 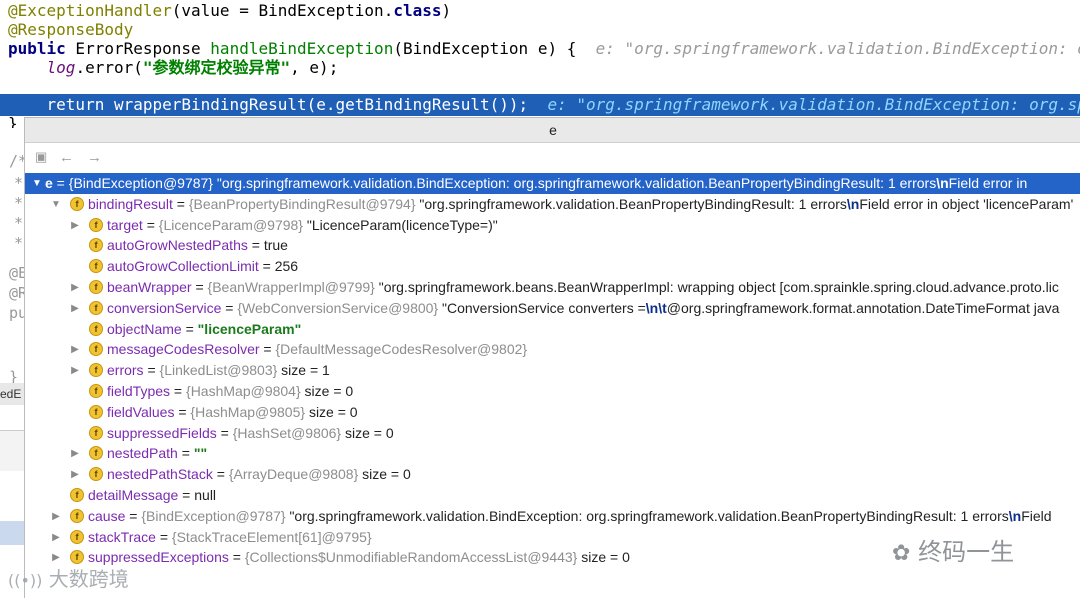 What do you see at coordinates (232, 224) in the screenshot?
I see `object-reference: {LicenceParam@9798}` at bounding box center [232, 224].